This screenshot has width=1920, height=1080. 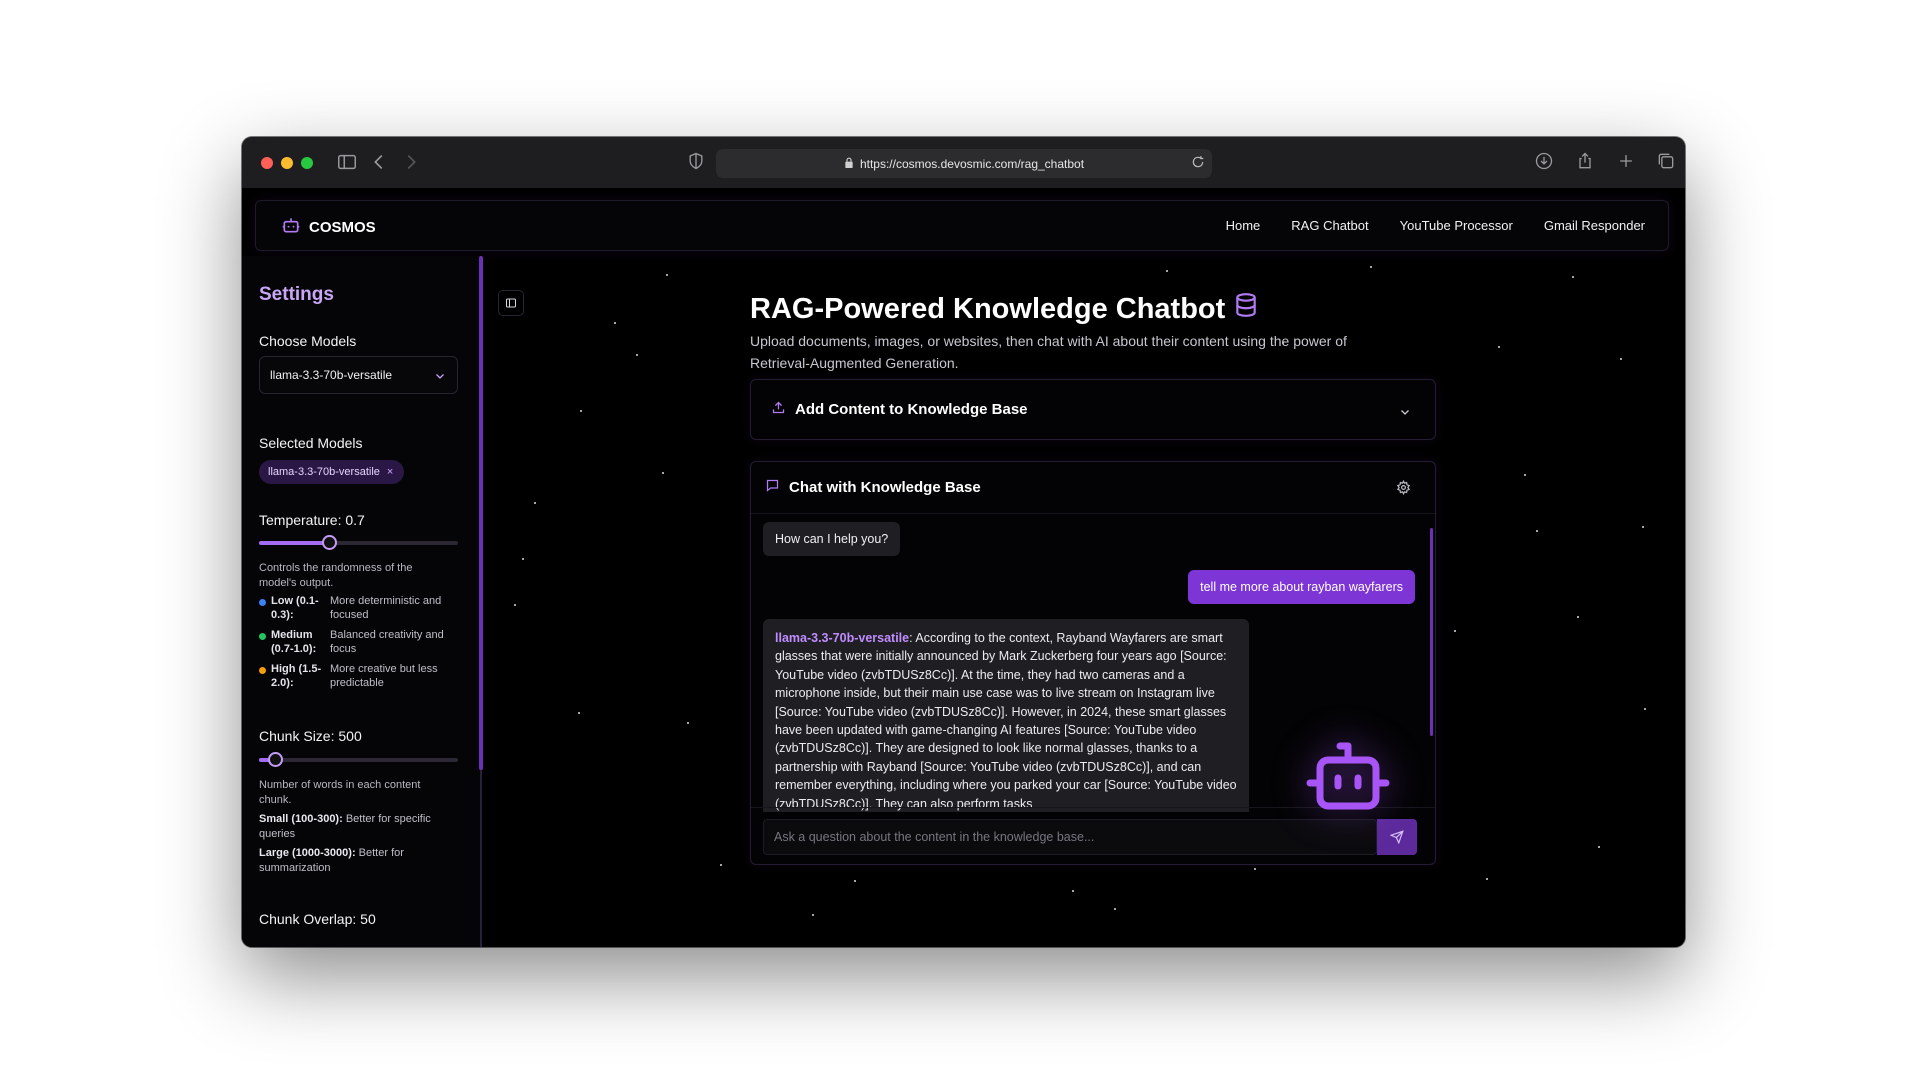 What do you see at coordinates (911, 409) in the screenshot?
I see `add-content-title: Add Content to Knowledge Base` at bounding box center [911, 409].